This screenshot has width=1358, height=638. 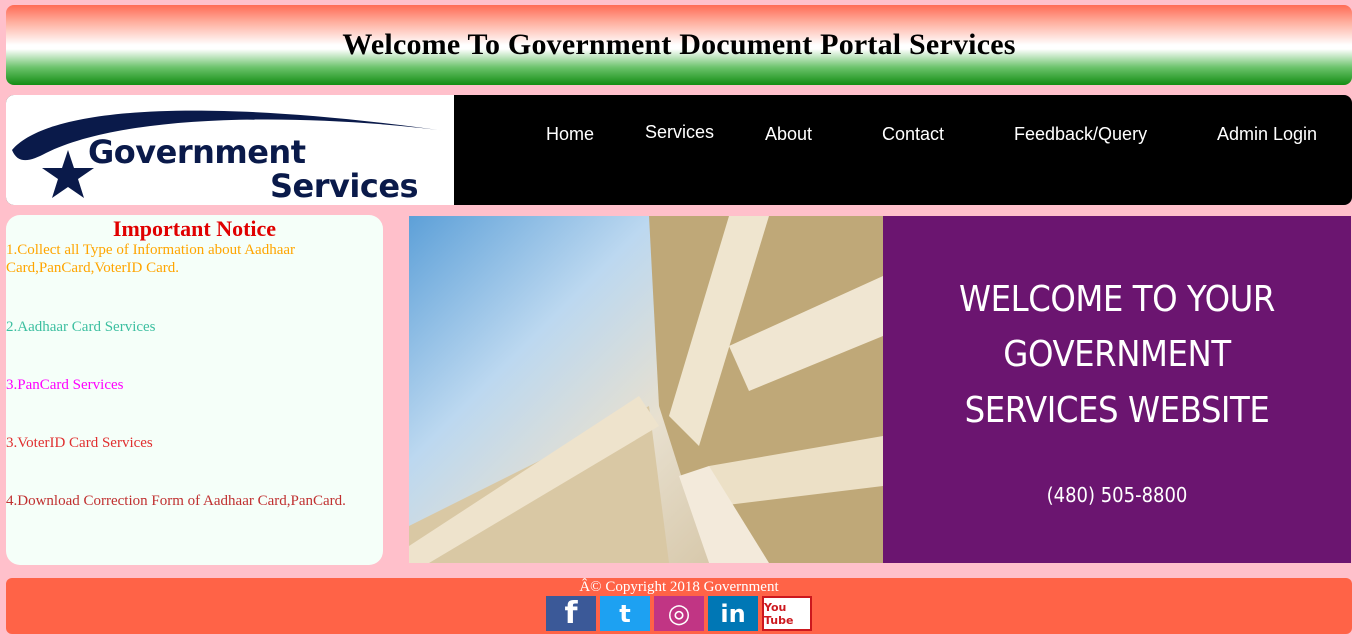 I want to click on instagram-icon: ◎, so click(x=679, y=613).